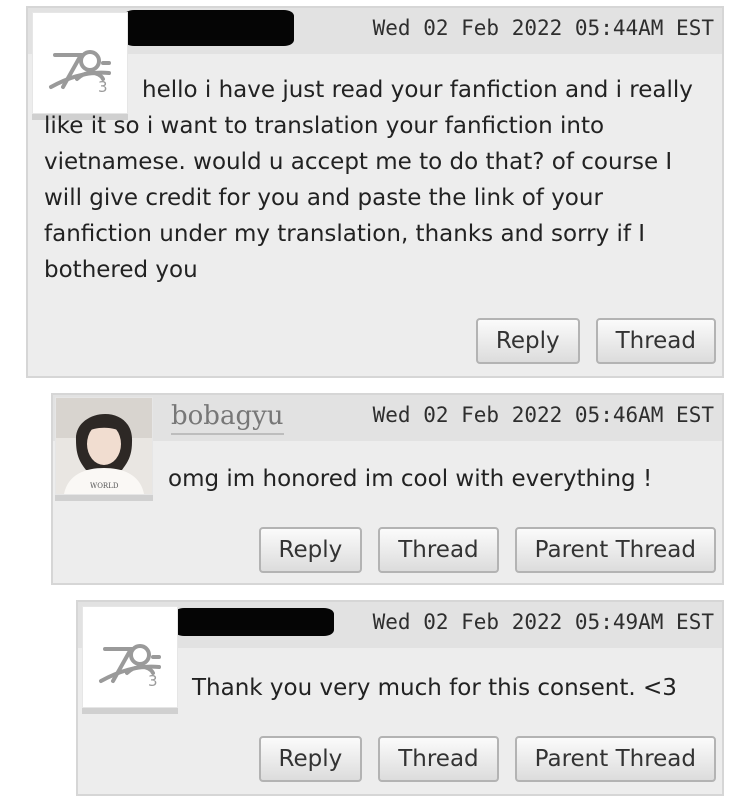 Image resolution: width=750 pixels, height=808 pixels. I want to click on avatar: WORLD, so click(104, 446).